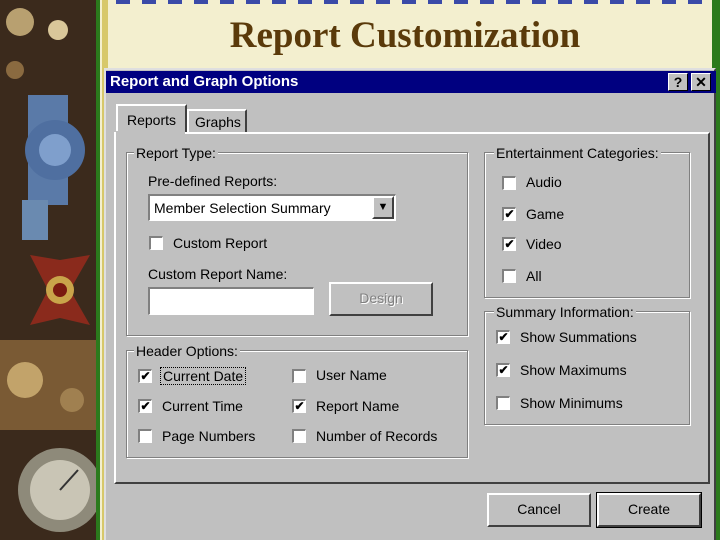 The height and width of the screenshot is (540, 720). Describe the element at coordinates (573, 370) in the screenshot. I see `show-maximums-label: Show Maximums` at that location.